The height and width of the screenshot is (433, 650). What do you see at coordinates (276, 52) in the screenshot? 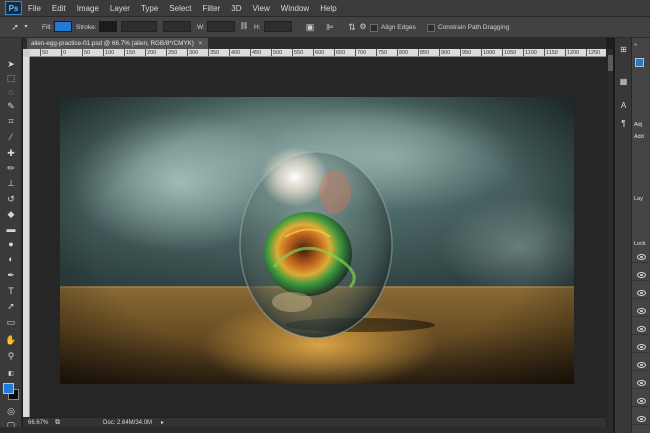
I see `ruler-tick-label: 500` at bounding box center [276, 52].